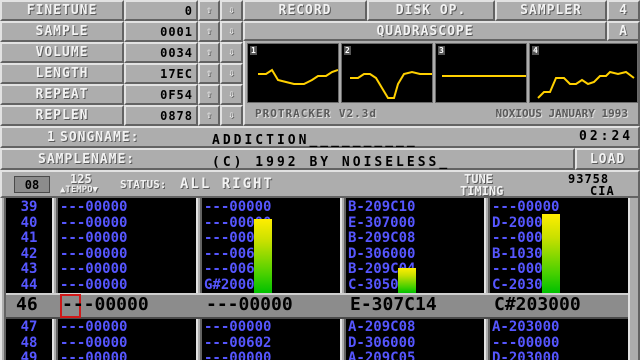 The image size is (640, 360). I want to click on channel-4-below: A-203000 ---00000 D-203000, so click(560, 339).